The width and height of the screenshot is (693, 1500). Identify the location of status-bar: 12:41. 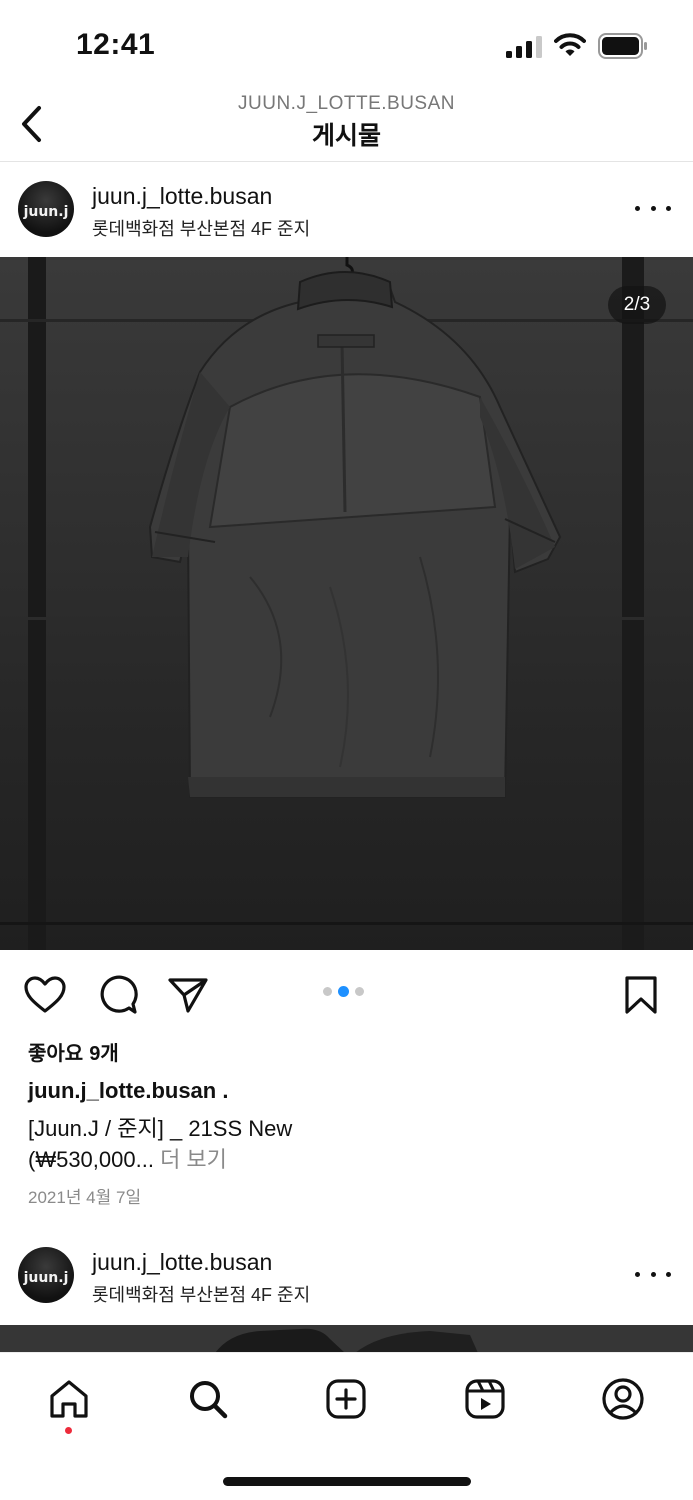
(346, 45).